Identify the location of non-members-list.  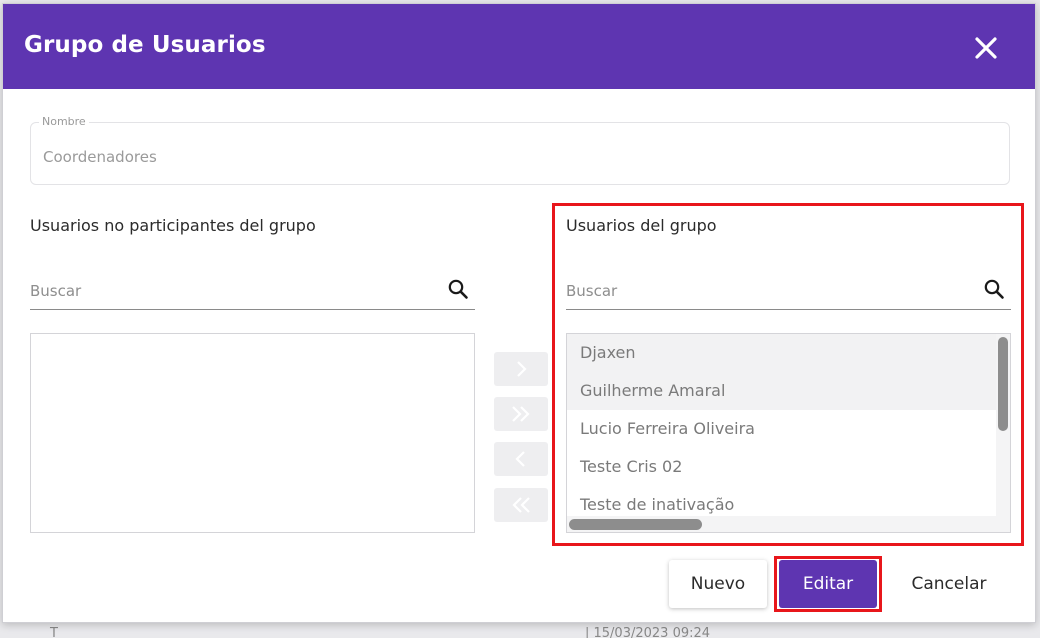
(252, 433).